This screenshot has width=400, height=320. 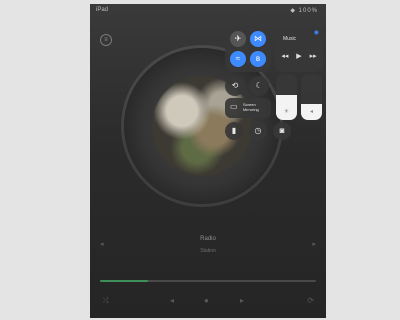 What do you see at coordinates (238, 59) in the screenshot?
I see `wifi-icon: ≈` at bounding box center [238, 59].